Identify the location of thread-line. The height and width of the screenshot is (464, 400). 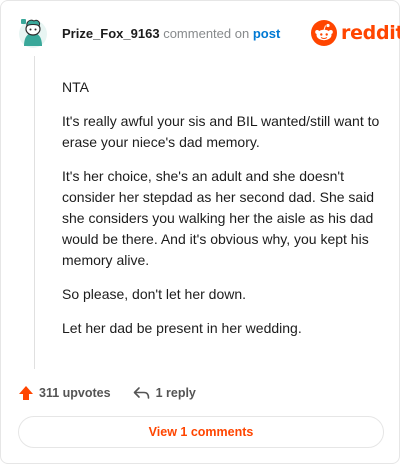
(34, 212).